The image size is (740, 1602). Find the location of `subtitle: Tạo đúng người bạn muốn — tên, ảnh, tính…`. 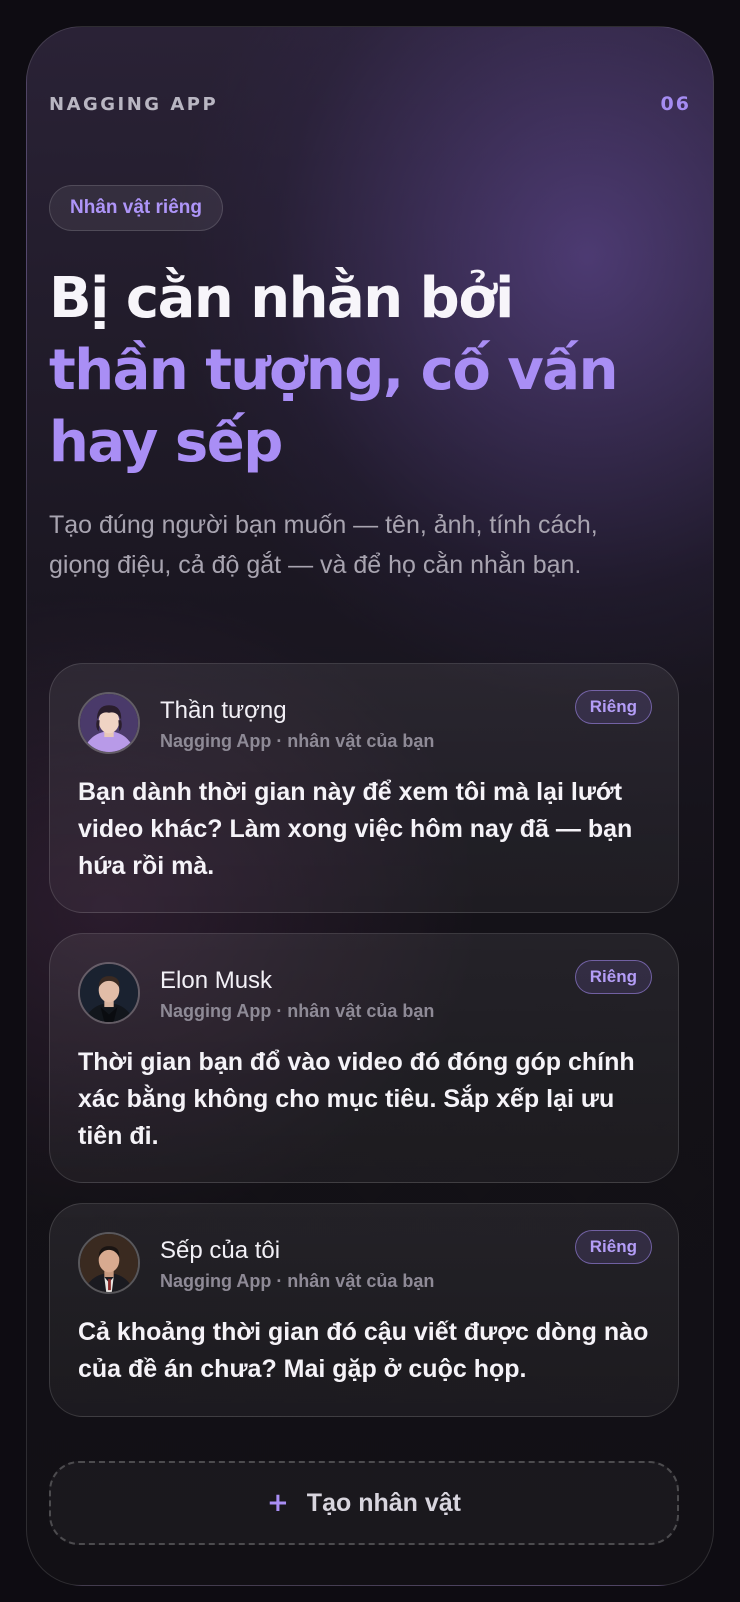

subtitle: Tạo đúng người bạn muốn — tên, ảnh, tính… is located at coordinates (323, 545).